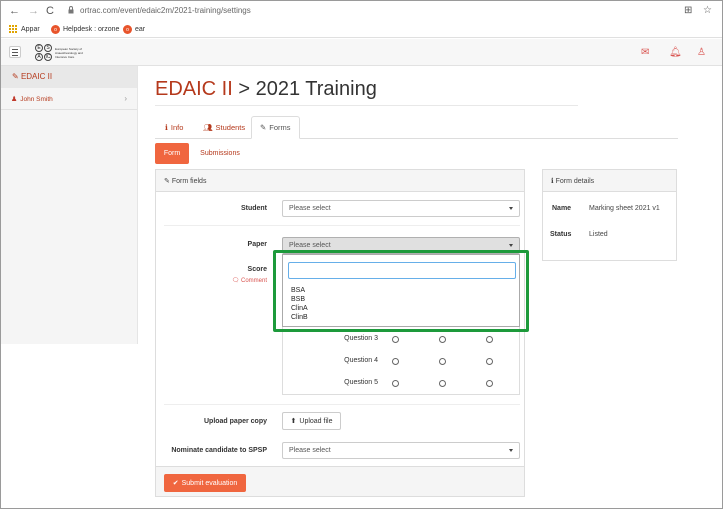 The image size is (723, 509). What do you see at coordinates (14, 11) in the screenshot?
I see `back-icon: ←` at bounding box center [14, 11].